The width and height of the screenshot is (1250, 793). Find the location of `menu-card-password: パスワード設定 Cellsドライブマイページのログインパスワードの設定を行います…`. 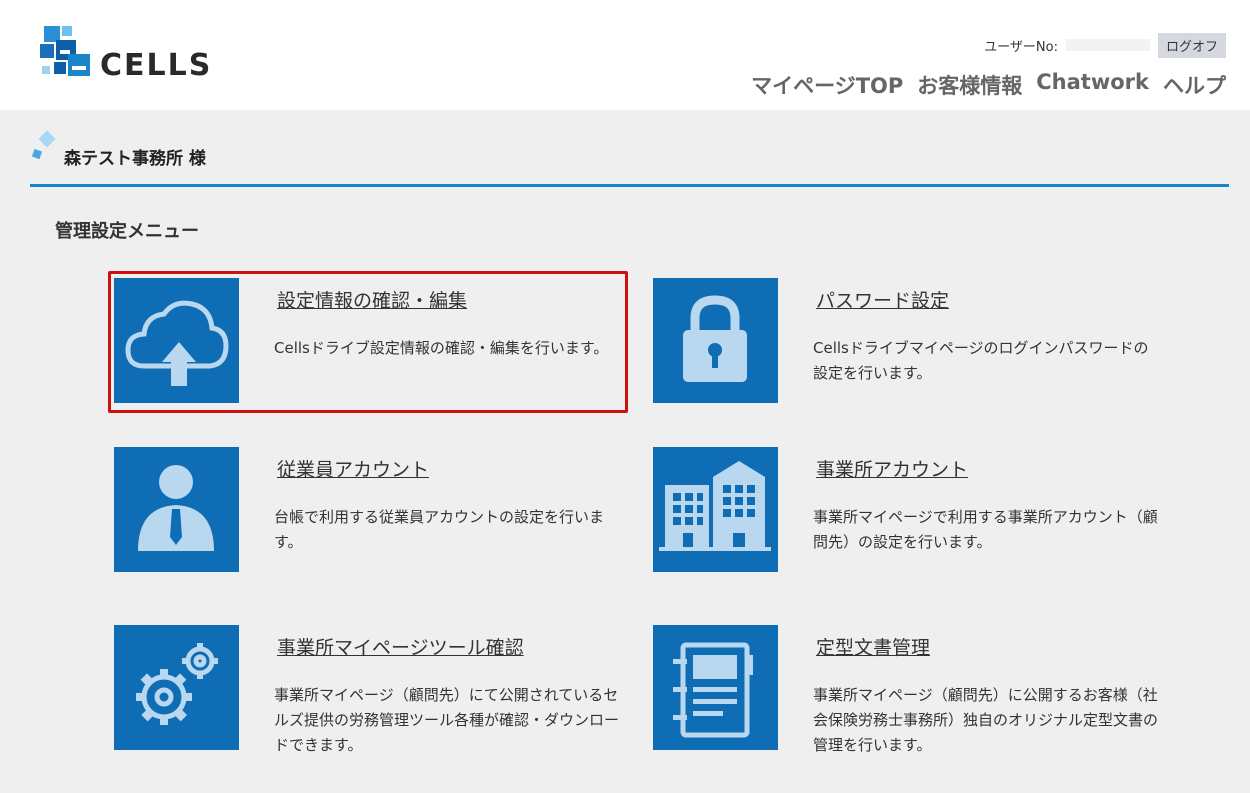

menu-card-password: パスワード設定 Cellsドライブマイページのログインパスワードの設定を行います… is located at coordinates (913, 343).